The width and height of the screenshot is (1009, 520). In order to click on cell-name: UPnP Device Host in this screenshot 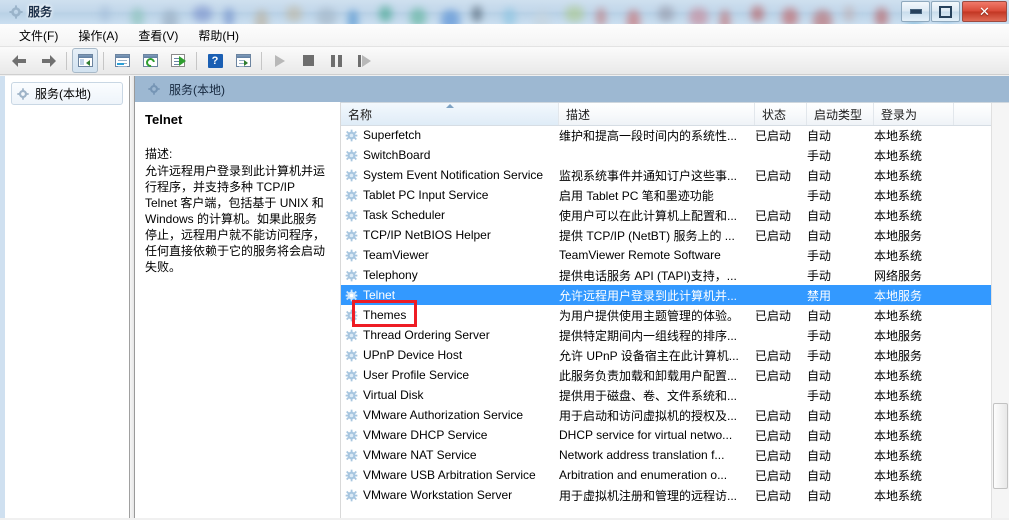, I will do `click(450, 355)`.